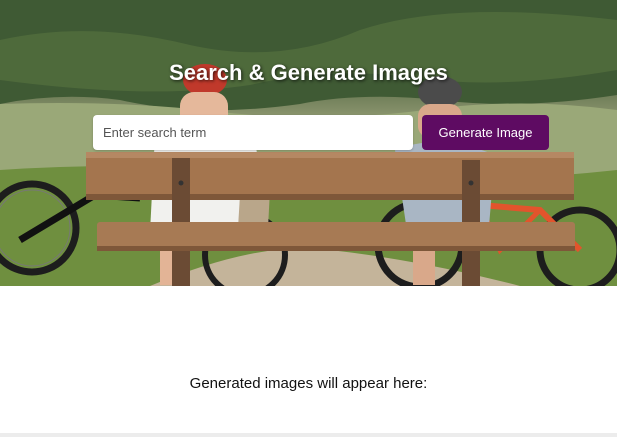  Describe the element at coordinates (308, 435) in the screenshot. I see `bottom-divider` at that location.